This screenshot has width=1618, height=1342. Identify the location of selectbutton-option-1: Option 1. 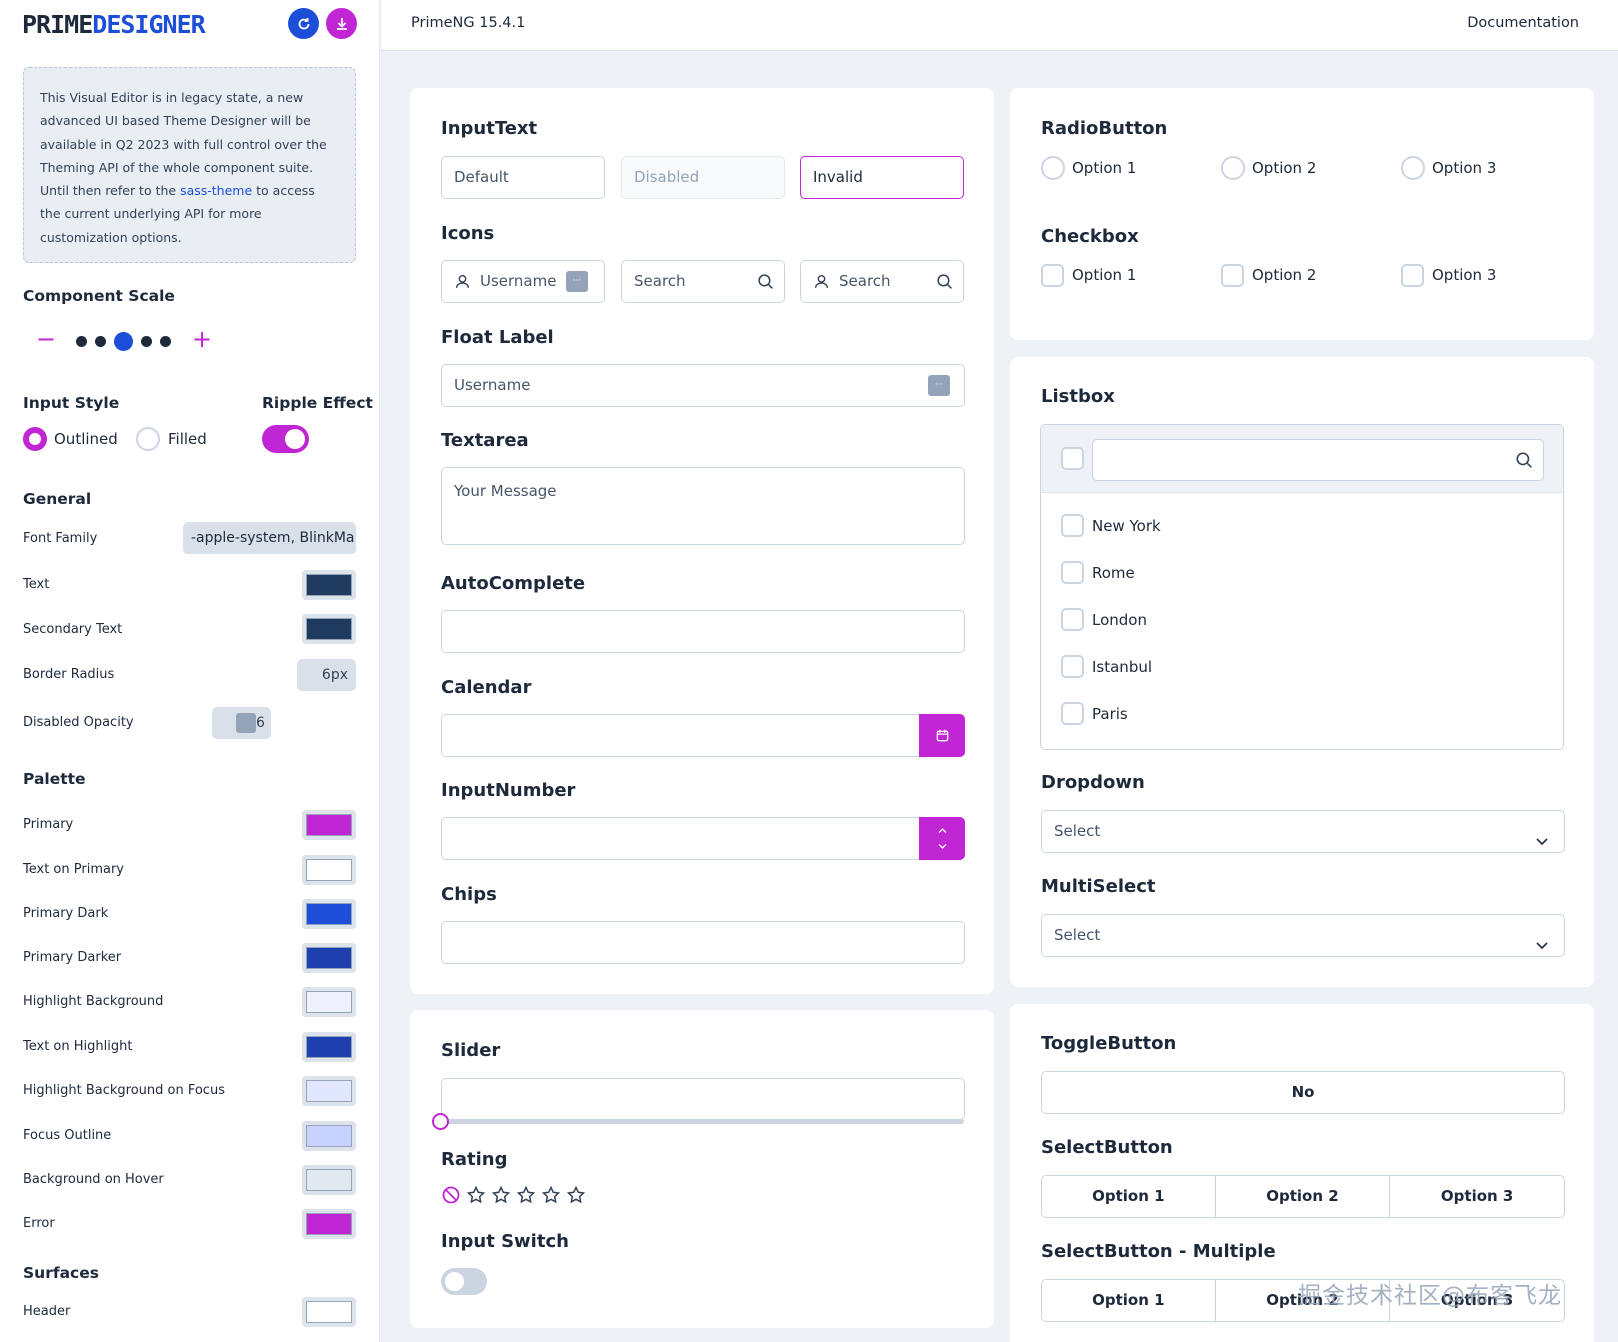
(1128, 1196).